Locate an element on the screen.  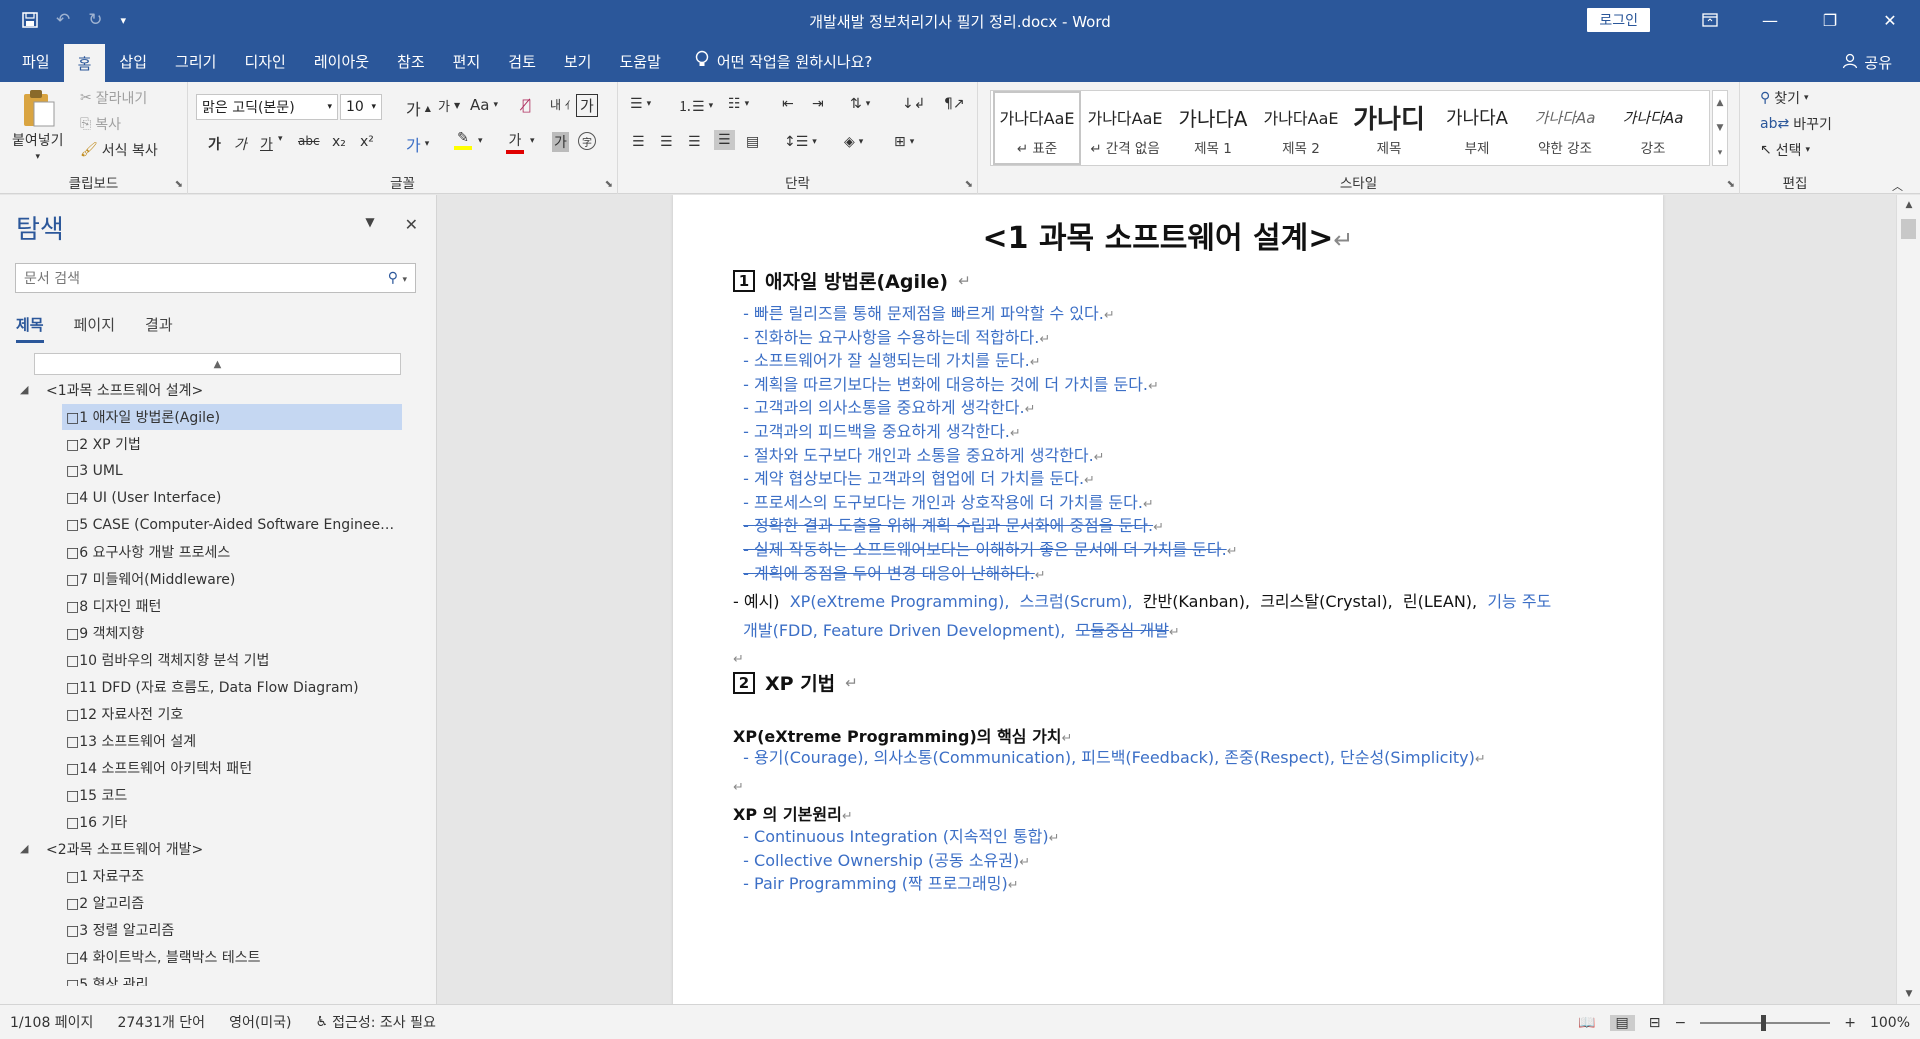
zoom-in-button: + is located at coordinates (1850, 1023).